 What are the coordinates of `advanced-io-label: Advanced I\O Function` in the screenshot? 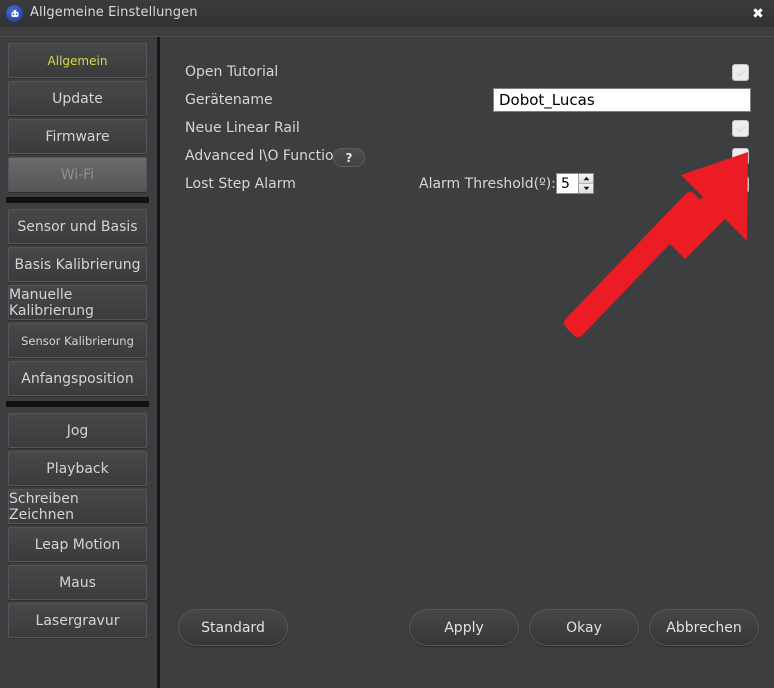 It's located at (264, 156).